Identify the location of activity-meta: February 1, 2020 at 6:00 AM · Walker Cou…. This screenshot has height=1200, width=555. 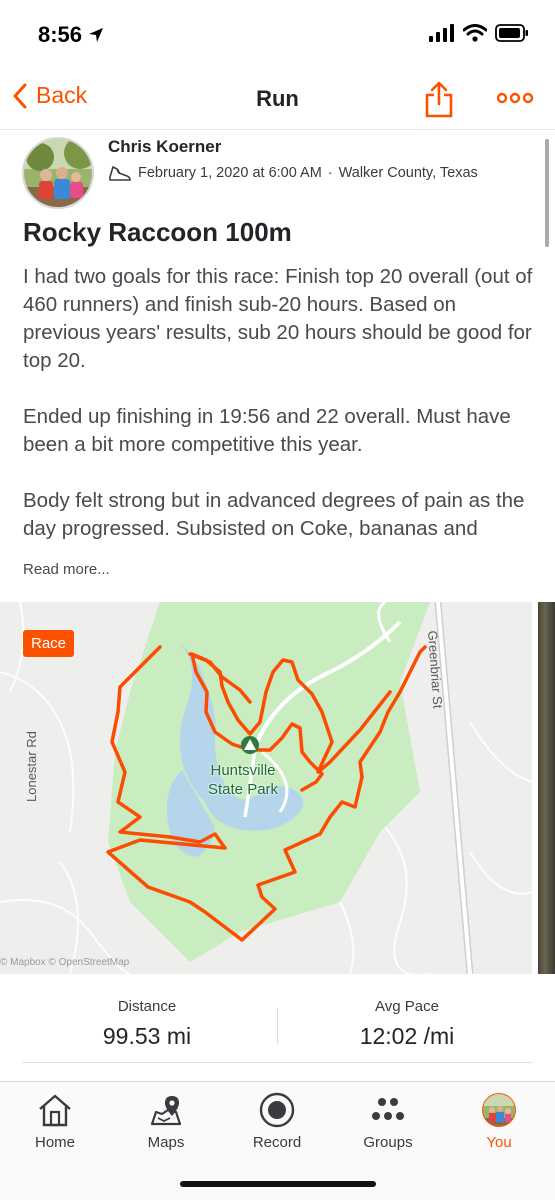
(293, 173).